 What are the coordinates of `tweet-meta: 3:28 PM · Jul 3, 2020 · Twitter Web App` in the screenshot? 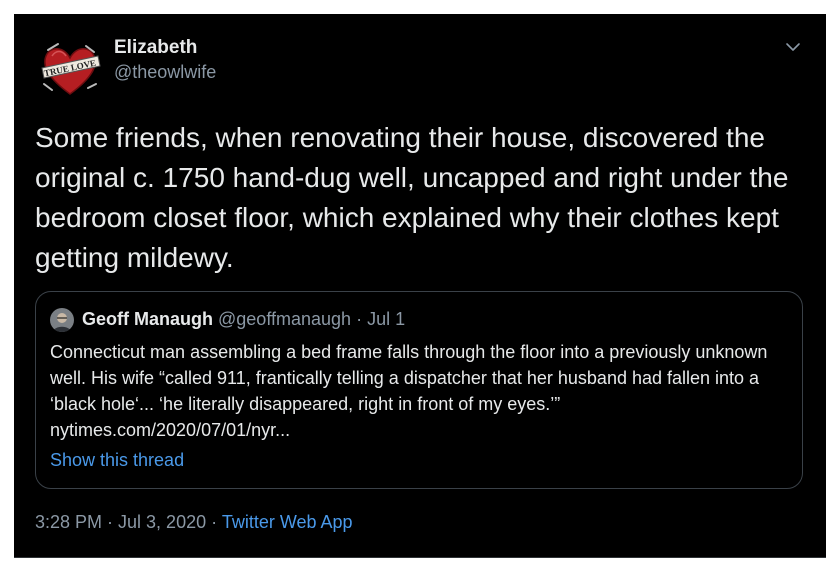 It's located at (194, 522).